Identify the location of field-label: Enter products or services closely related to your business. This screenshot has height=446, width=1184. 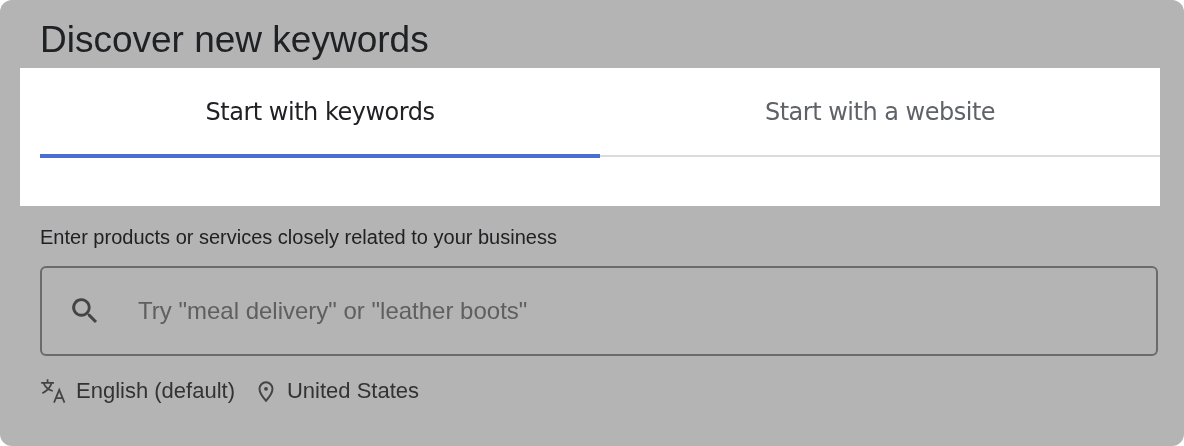
(299, 238).